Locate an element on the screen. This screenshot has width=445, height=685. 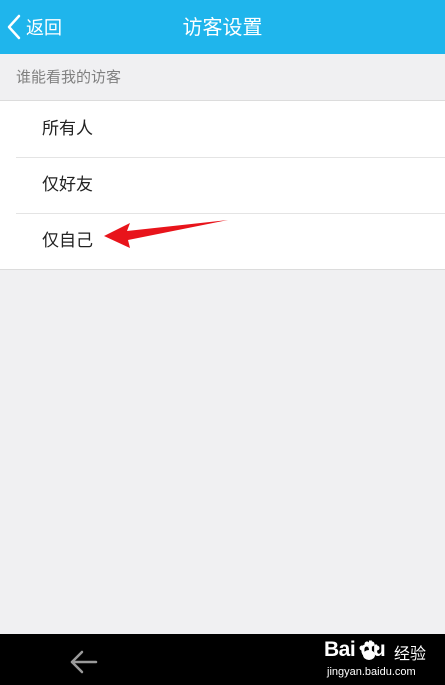
watermark-url: jingyan.baidu.com is located at coordinates (371, 672).